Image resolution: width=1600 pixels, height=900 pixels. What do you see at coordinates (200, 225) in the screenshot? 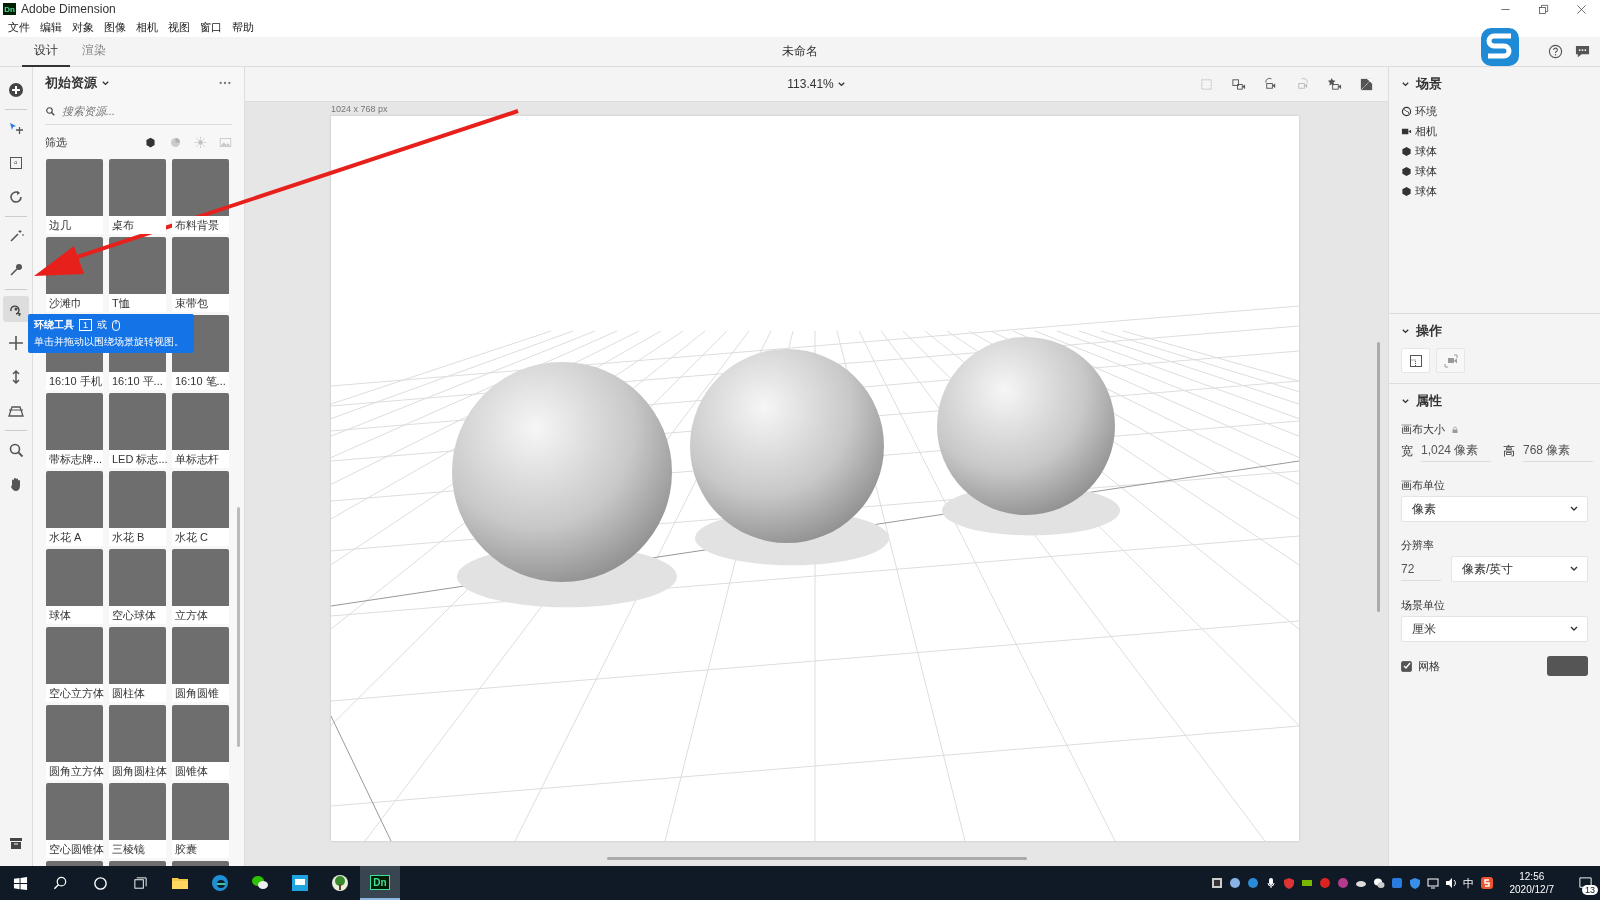
I see `asset-label: 布料背景` at bounding box center [200, 225].